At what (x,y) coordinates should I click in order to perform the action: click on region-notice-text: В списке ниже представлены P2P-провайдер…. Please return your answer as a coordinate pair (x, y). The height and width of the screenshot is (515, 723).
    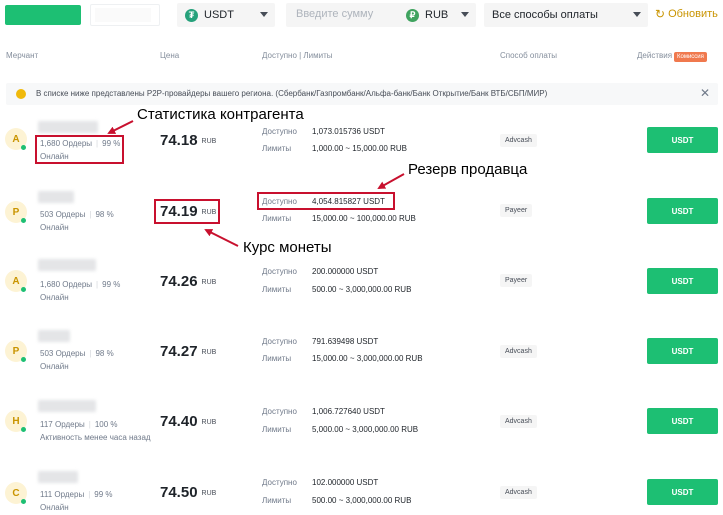
    Looking at the image, I should click on (292, 93).